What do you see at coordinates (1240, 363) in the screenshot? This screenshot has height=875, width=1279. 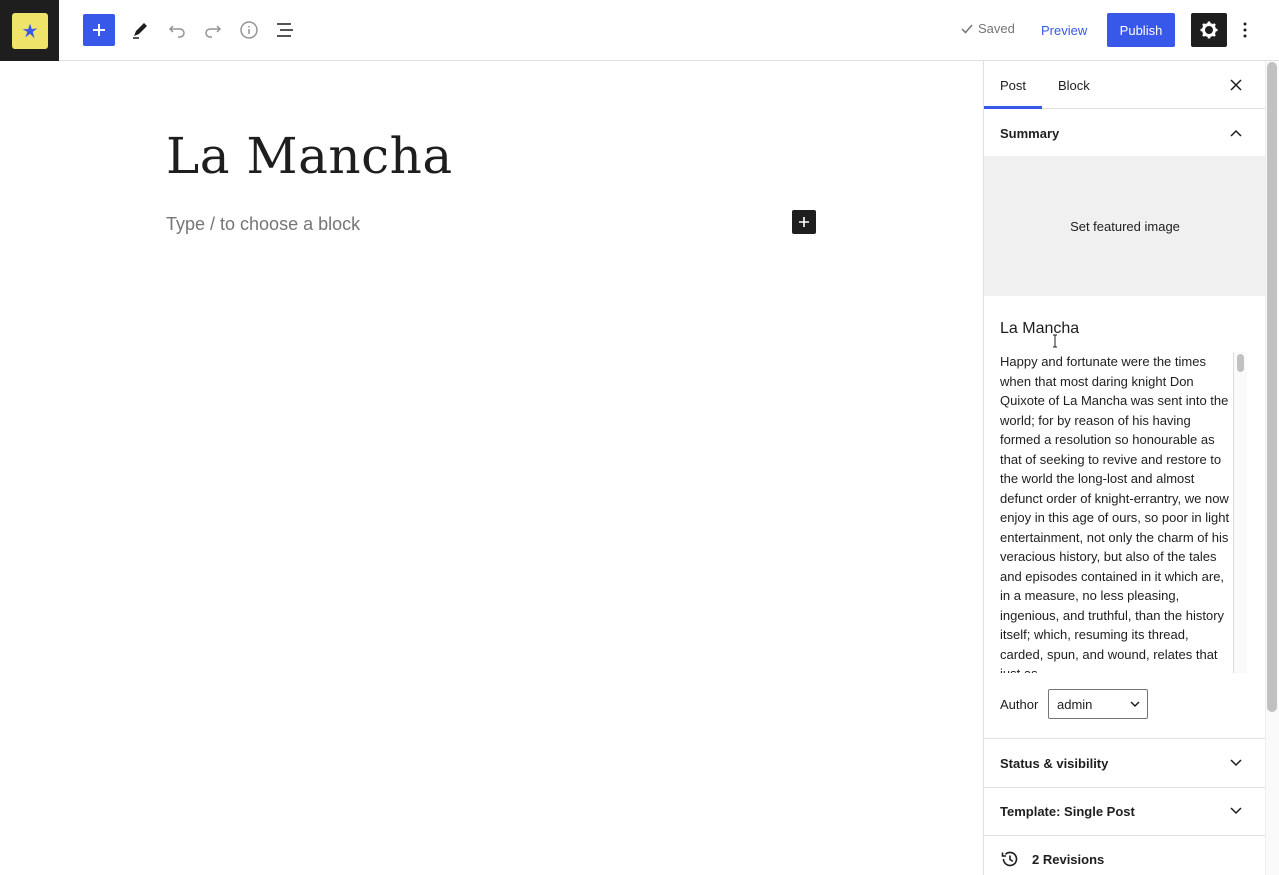 I see `excerpt-scrollbar-thumb` at bounding box center [1240, 363].